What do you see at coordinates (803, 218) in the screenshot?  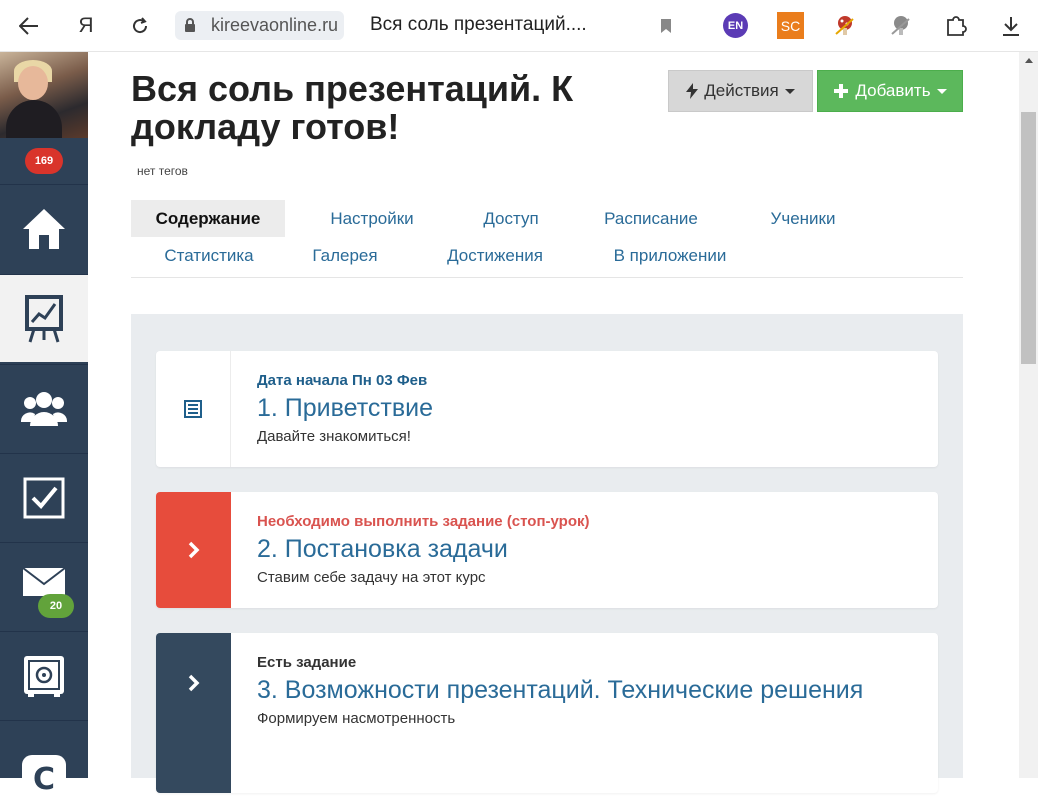 I see `tab-students: Ученики` at bounding box center [803, 218].